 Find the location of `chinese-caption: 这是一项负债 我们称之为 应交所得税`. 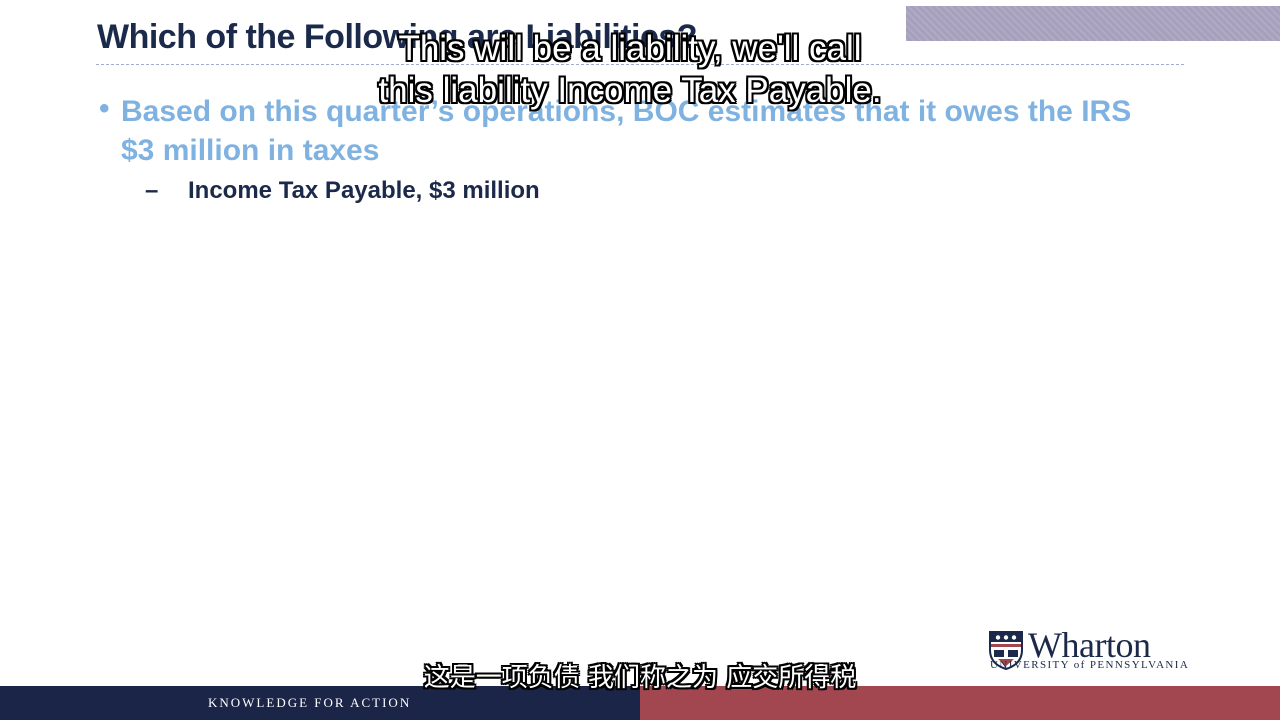

chinese-caption: 这是一项负债 我们称之为 应交所得税 is located at coordinates (640, 678).